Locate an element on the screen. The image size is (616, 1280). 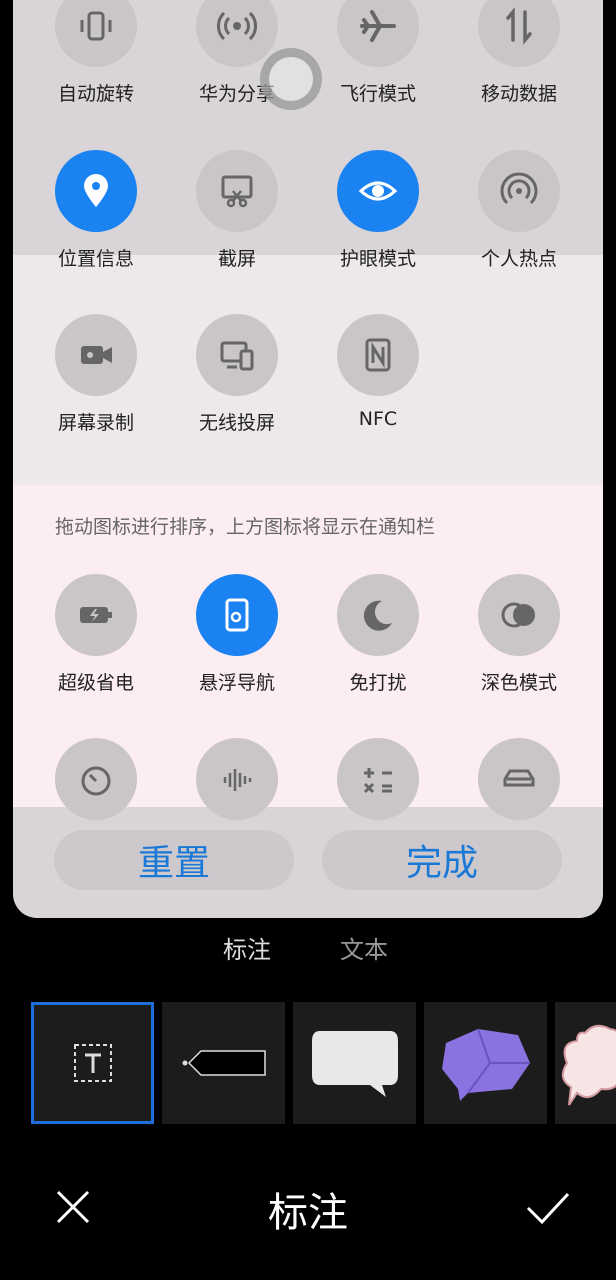
toggle-label: 无线投屏 is located at coordinates (236, 423).